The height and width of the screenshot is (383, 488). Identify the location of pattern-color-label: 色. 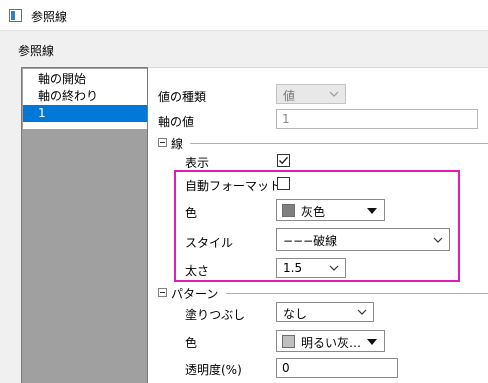
(191, 343).